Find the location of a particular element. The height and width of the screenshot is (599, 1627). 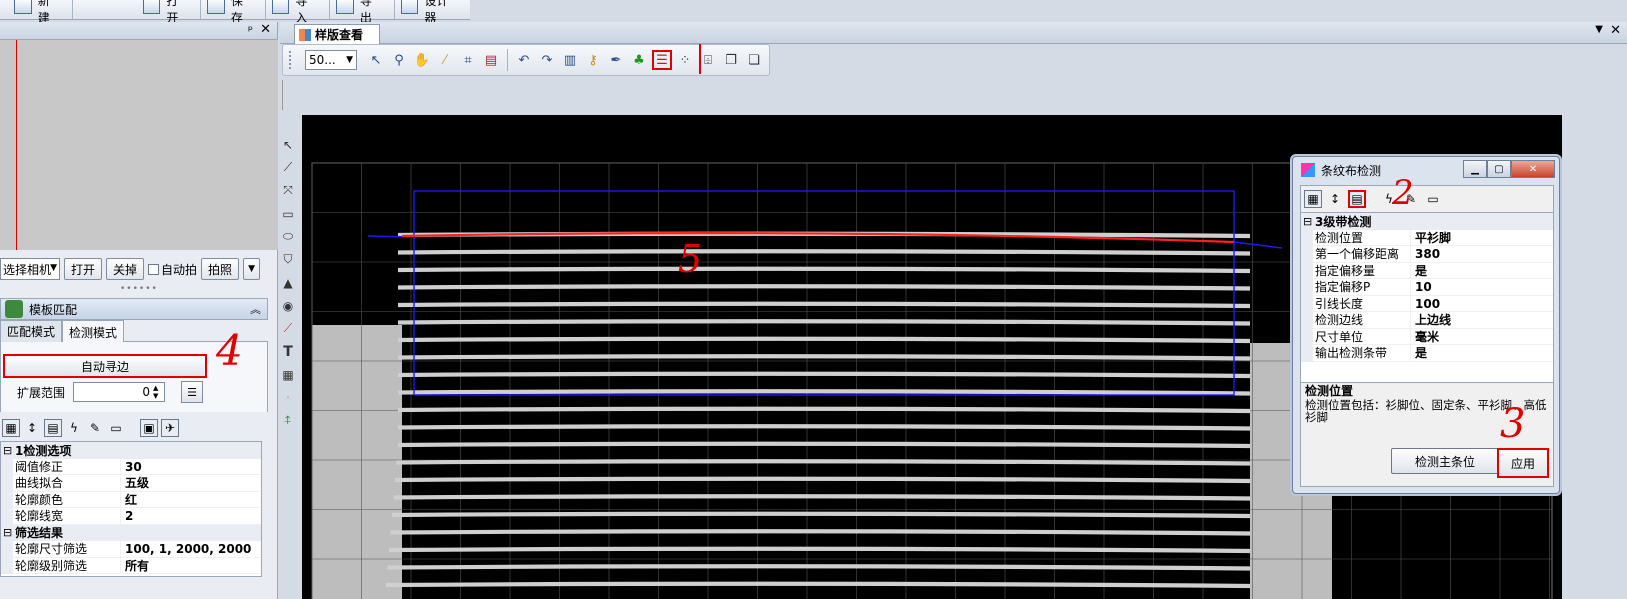

property-row: 阈值修正 30 is located at coordinates (131, 466).